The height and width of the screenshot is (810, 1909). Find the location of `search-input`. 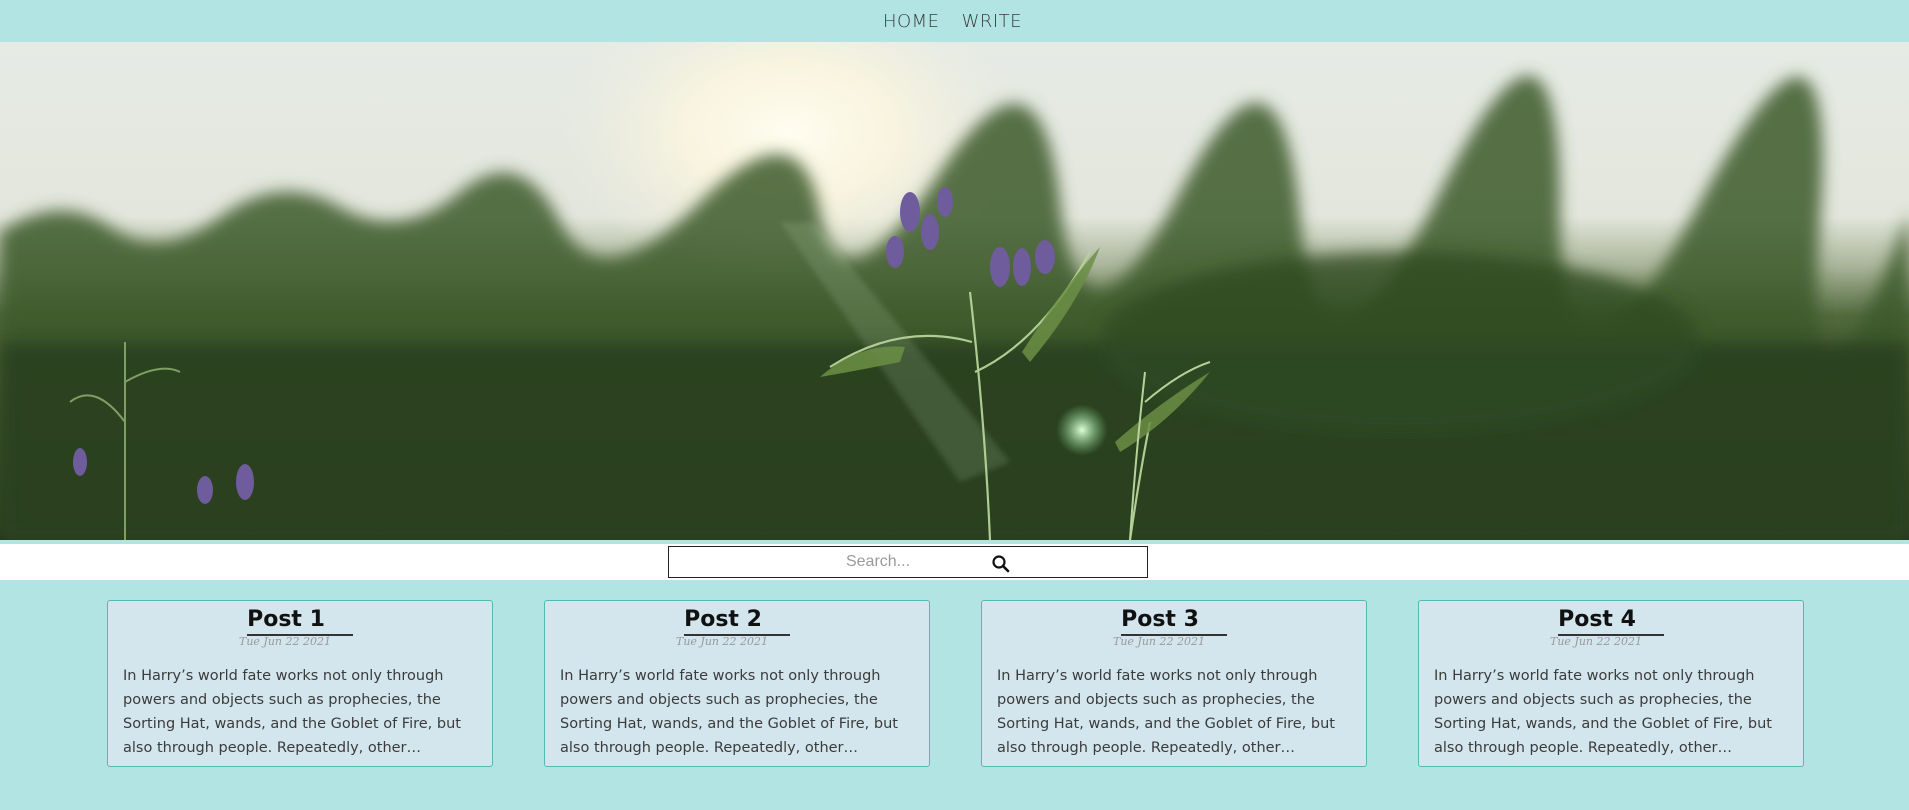

search-input is located at coordinates (908, 562).